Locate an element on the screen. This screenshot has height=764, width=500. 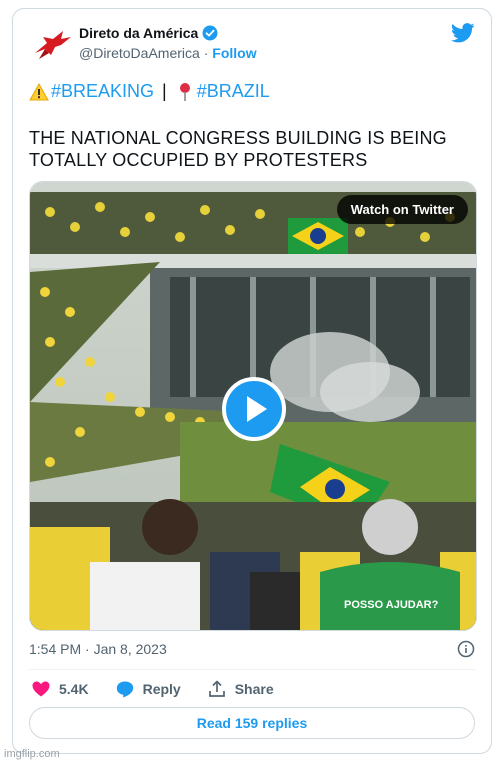
author-name-text: Direto da América is located at coordinates (138, 33).